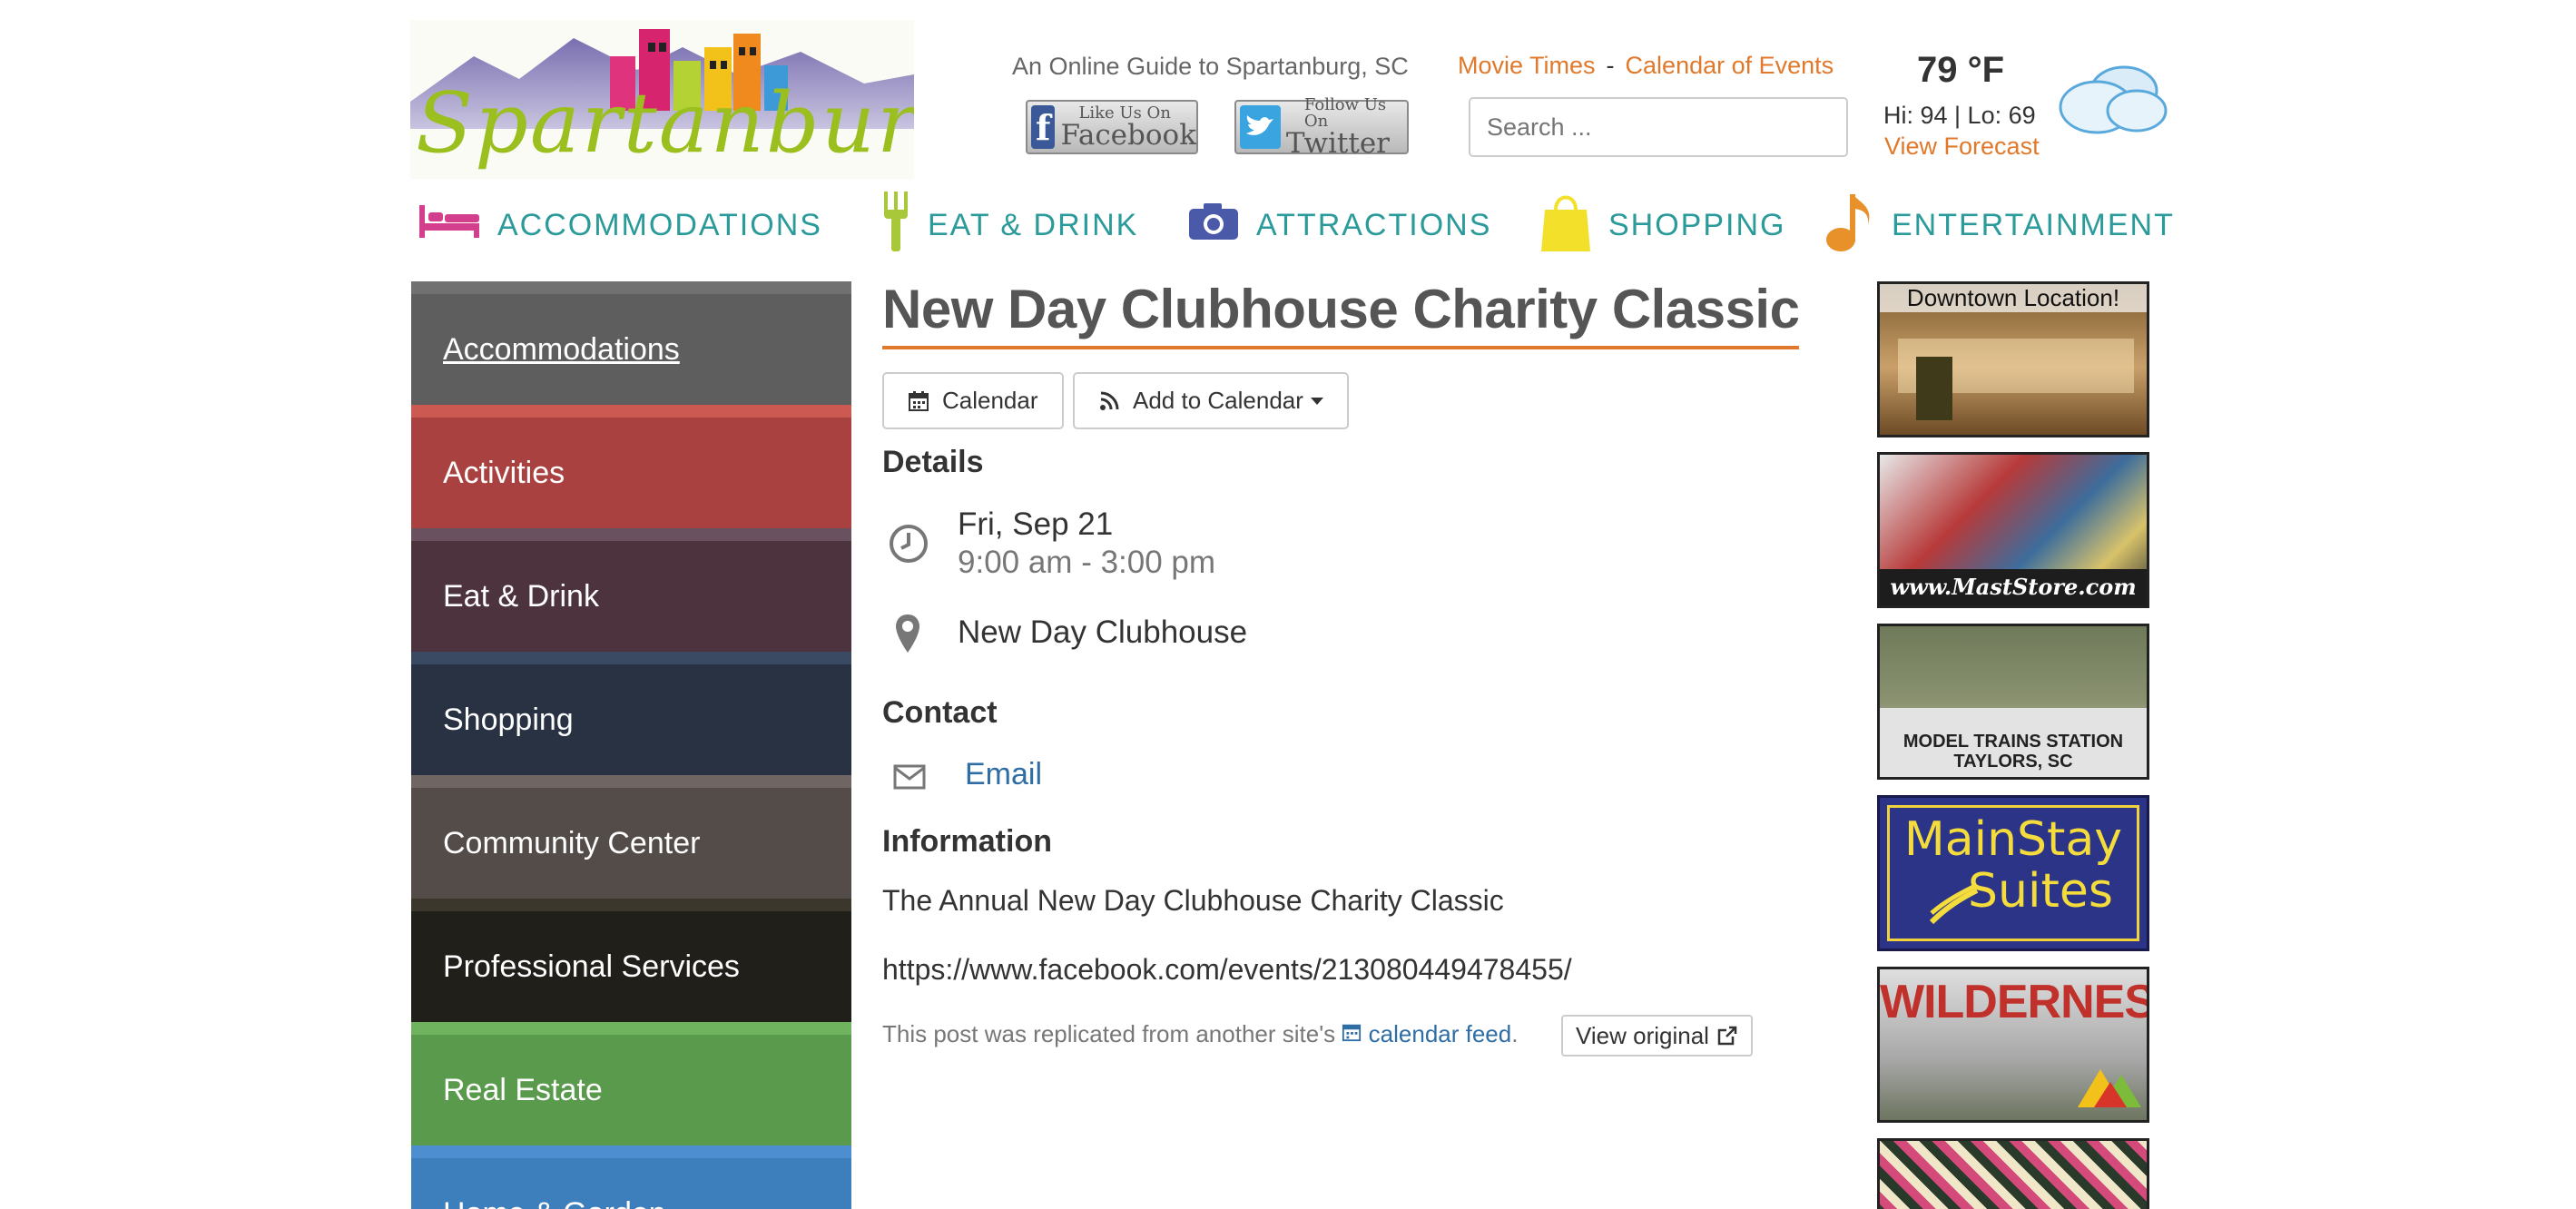 The width and height of the screenshot is (2576, 1209). Describe the element at coordinates (521, 596) in the screenshot. I see `sidebar-item-label: Eat & Drink` at that location.